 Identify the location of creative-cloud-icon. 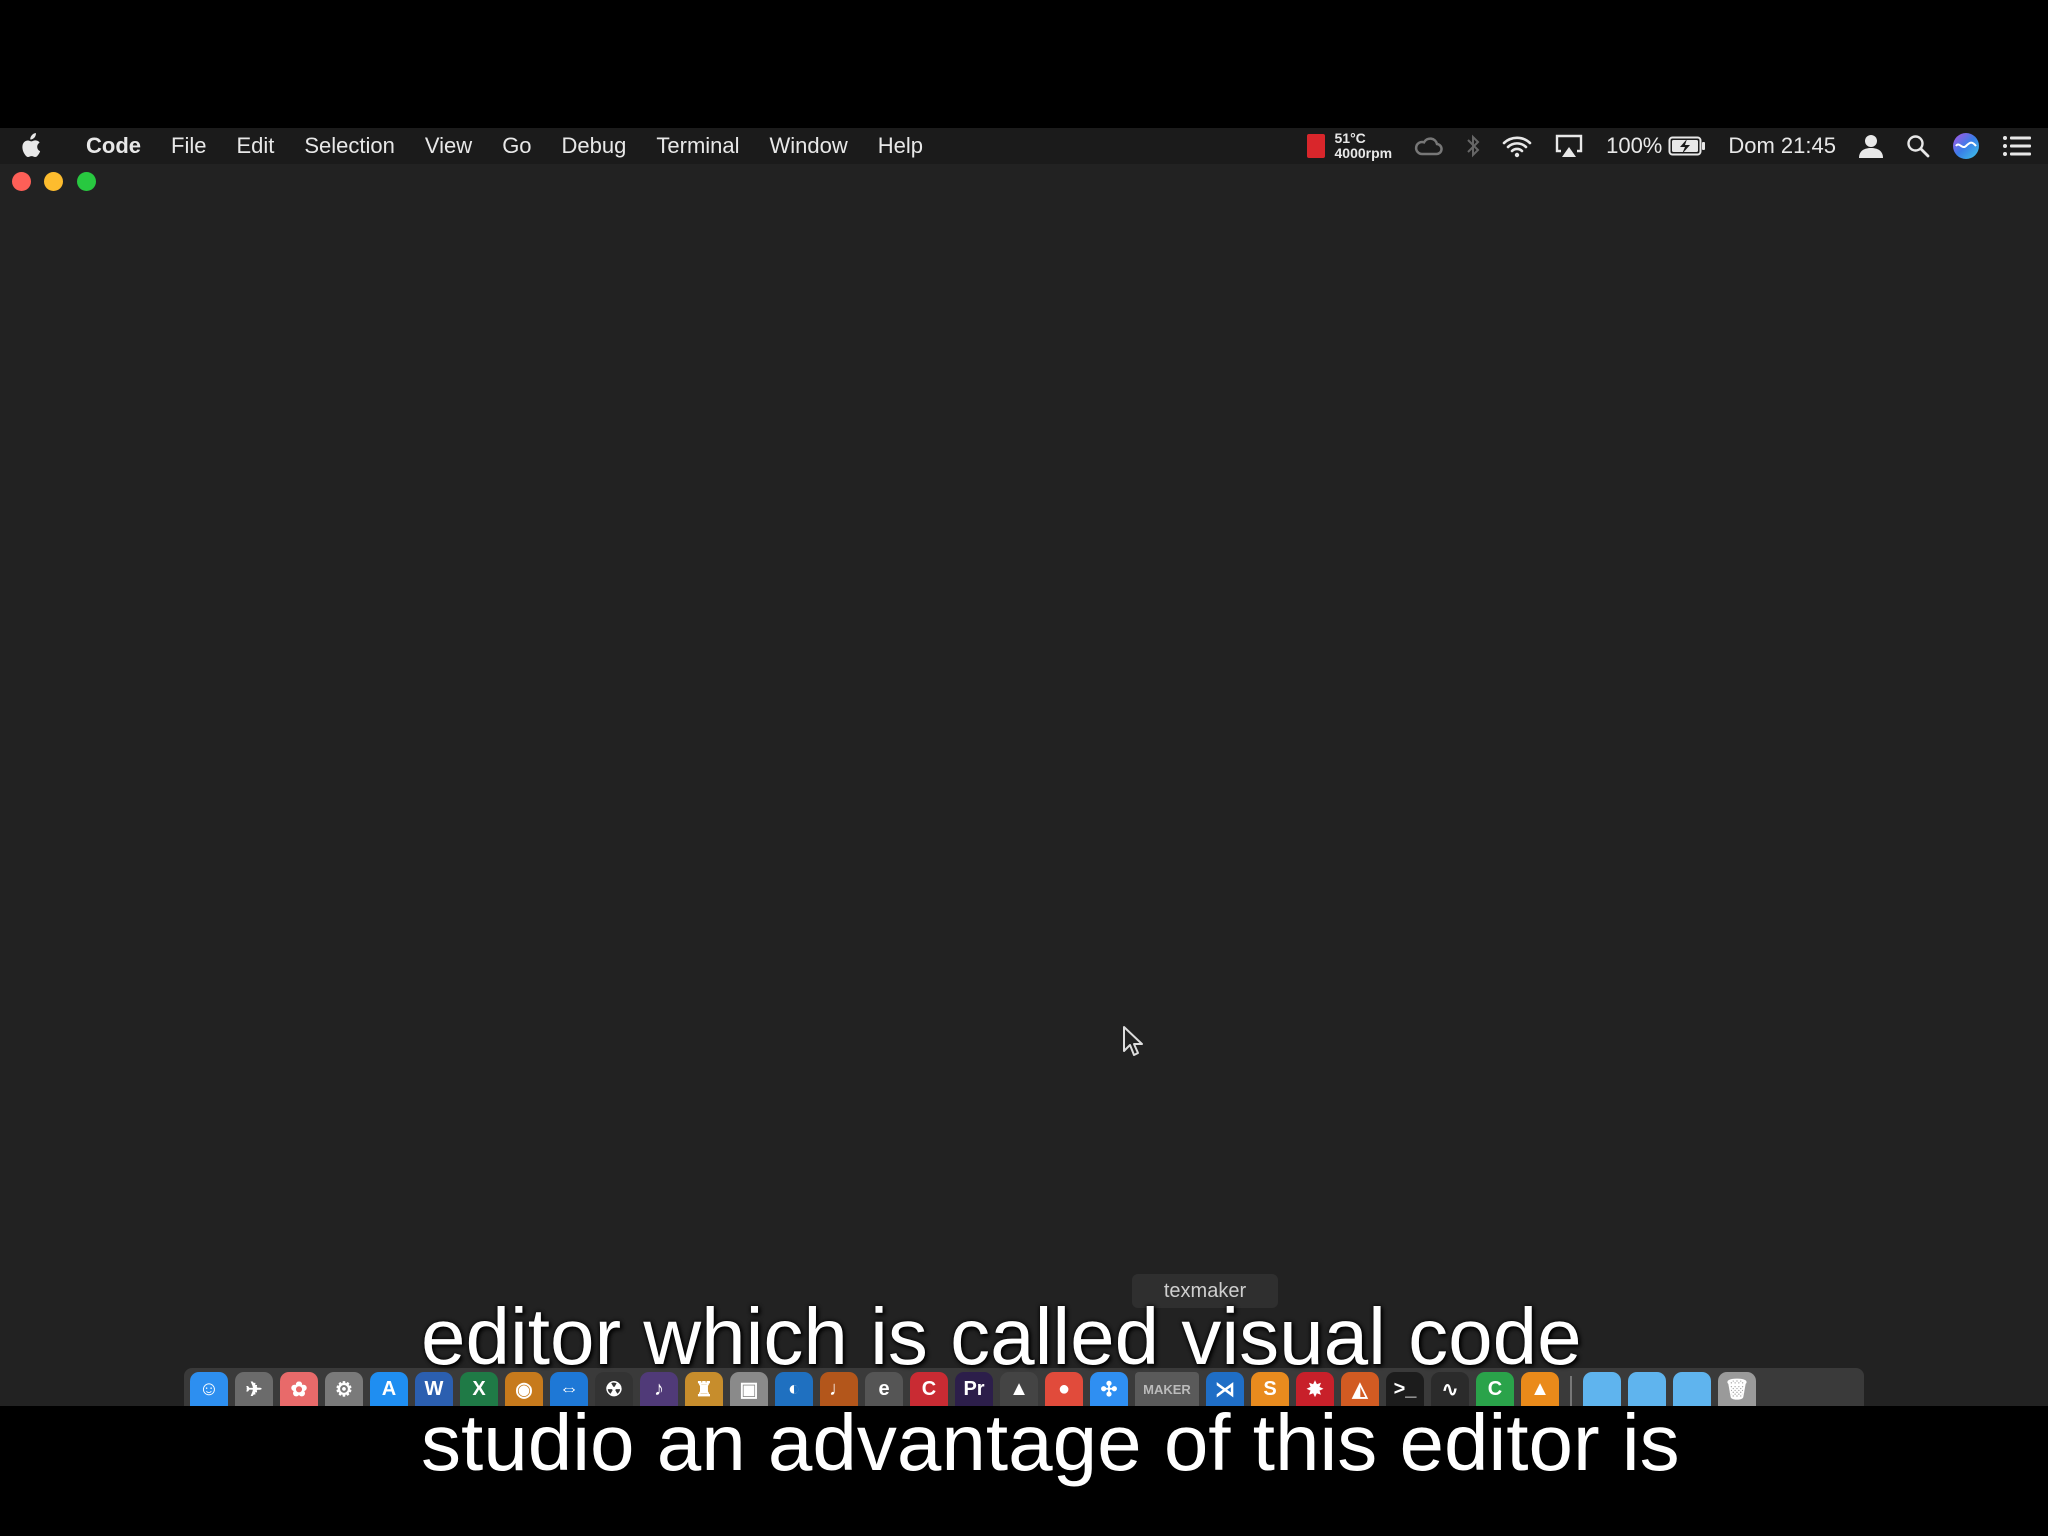
(1429, 146).